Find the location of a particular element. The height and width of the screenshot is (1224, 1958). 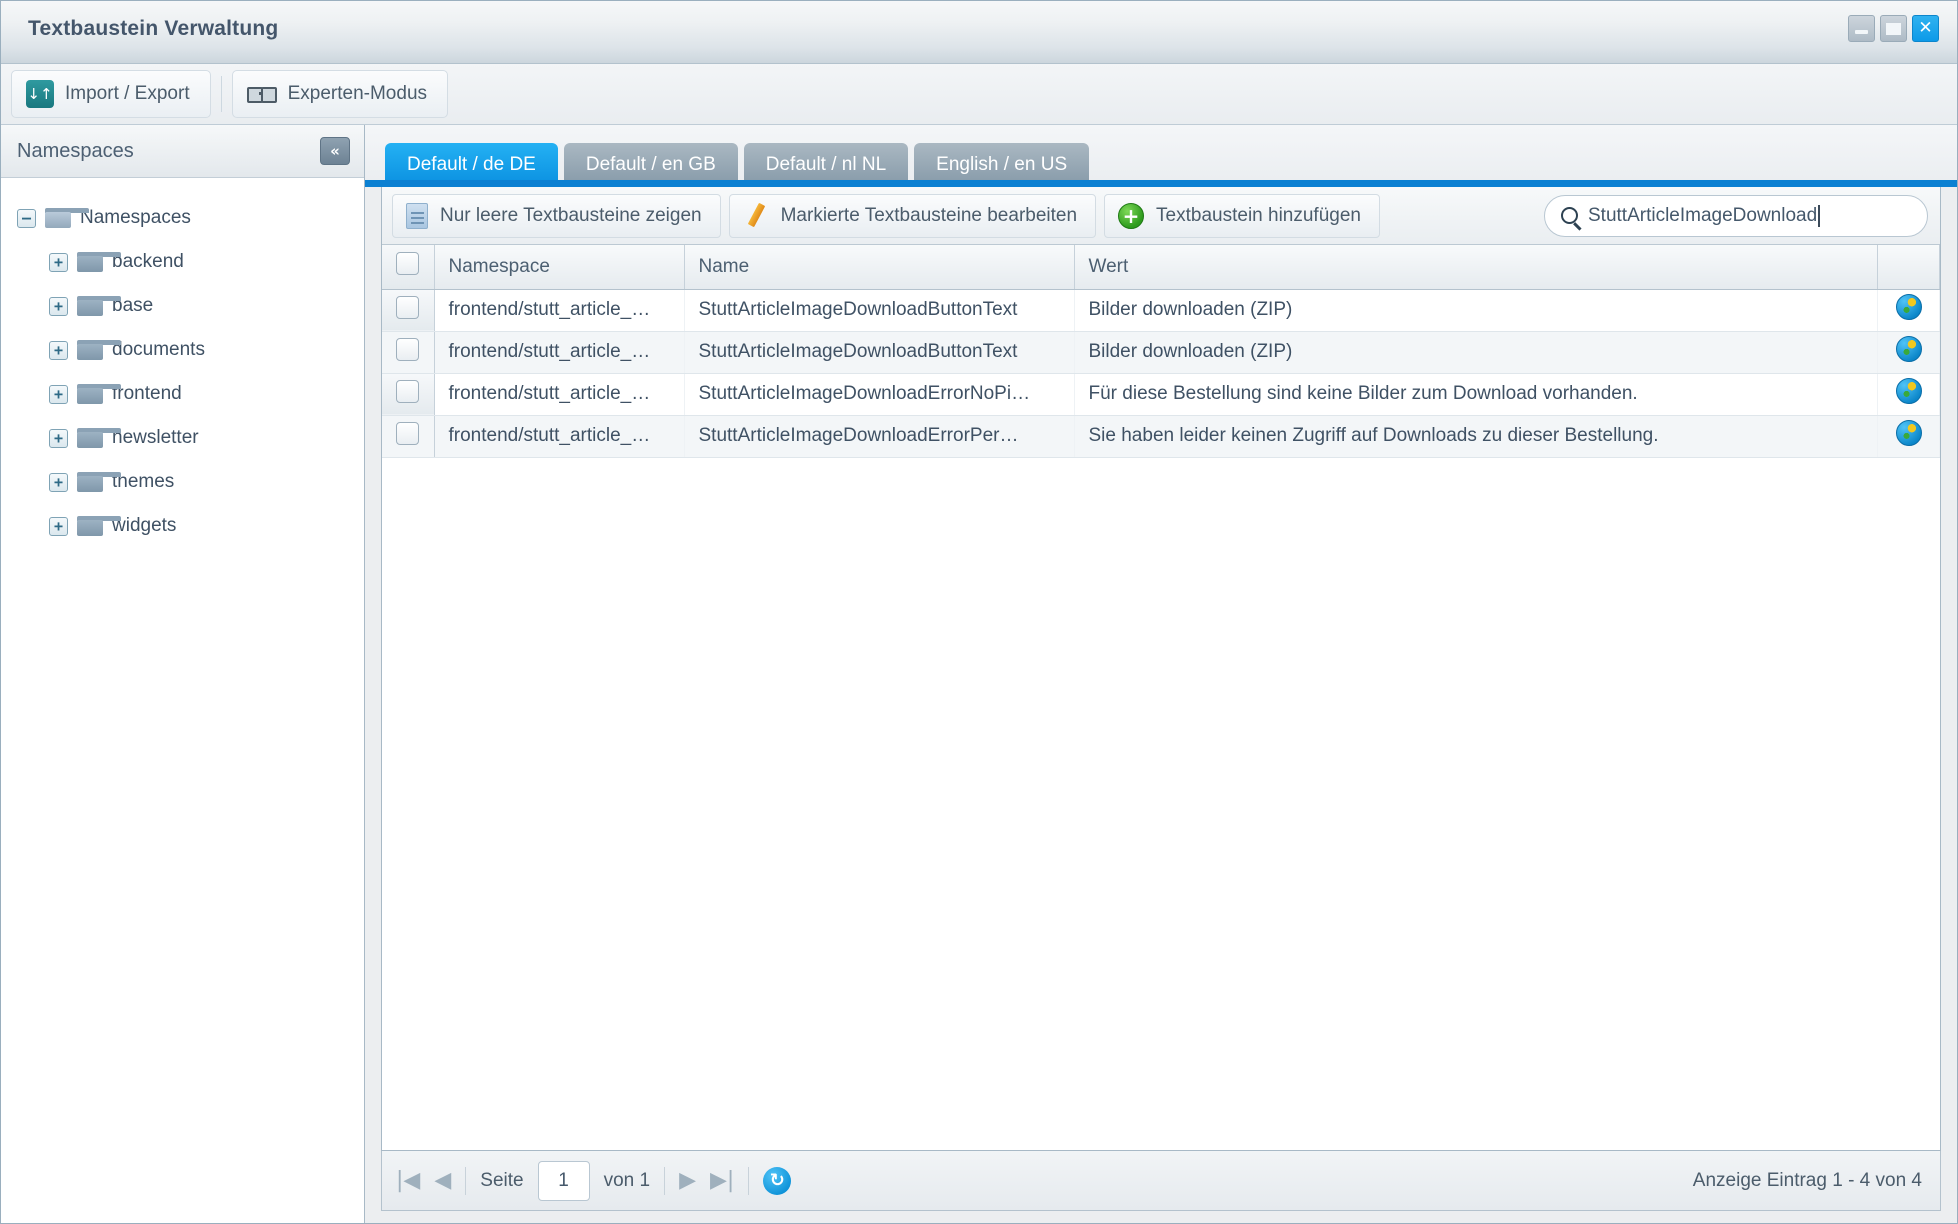

pencil-icon is located at coordinates (756, 216).